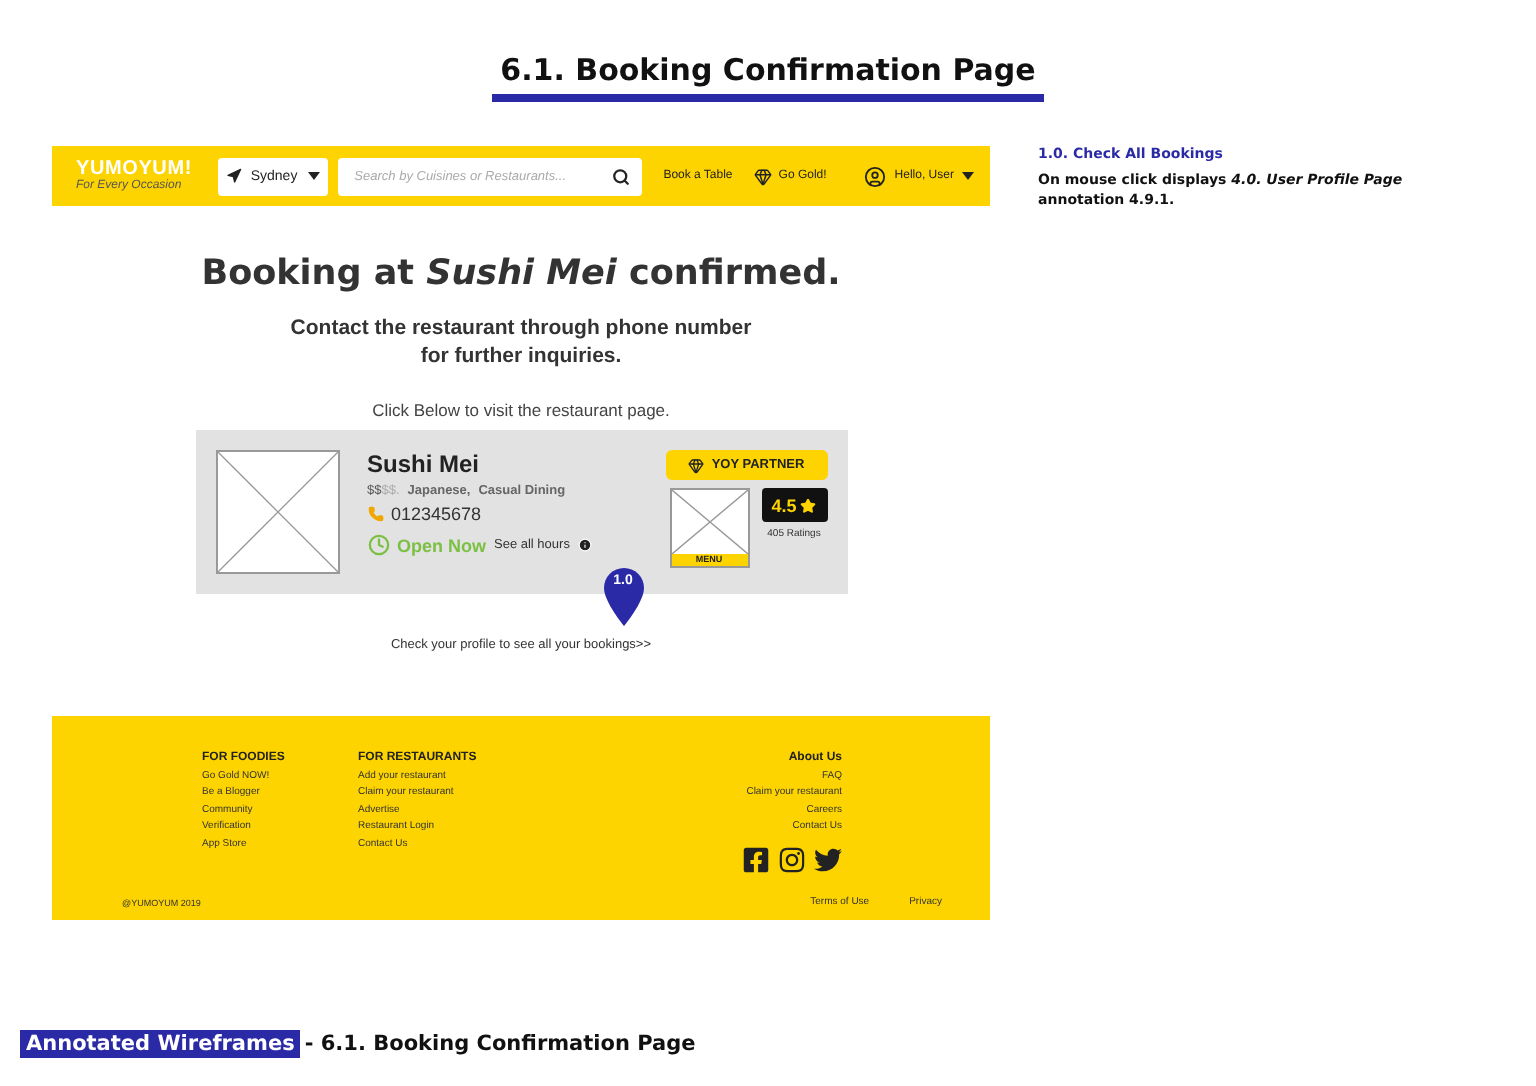 The width and height of the screenshot is (1536, 1086). Describe the element at coordinates (768, 77) in the screenshot. I see `page-title: 6.1. Booking Confirmation Page` at that location.